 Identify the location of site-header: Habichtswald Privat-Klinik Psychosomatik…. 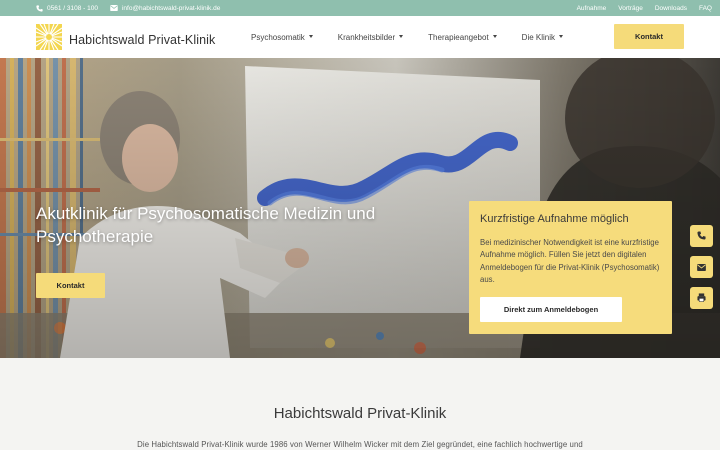
(360, 37).